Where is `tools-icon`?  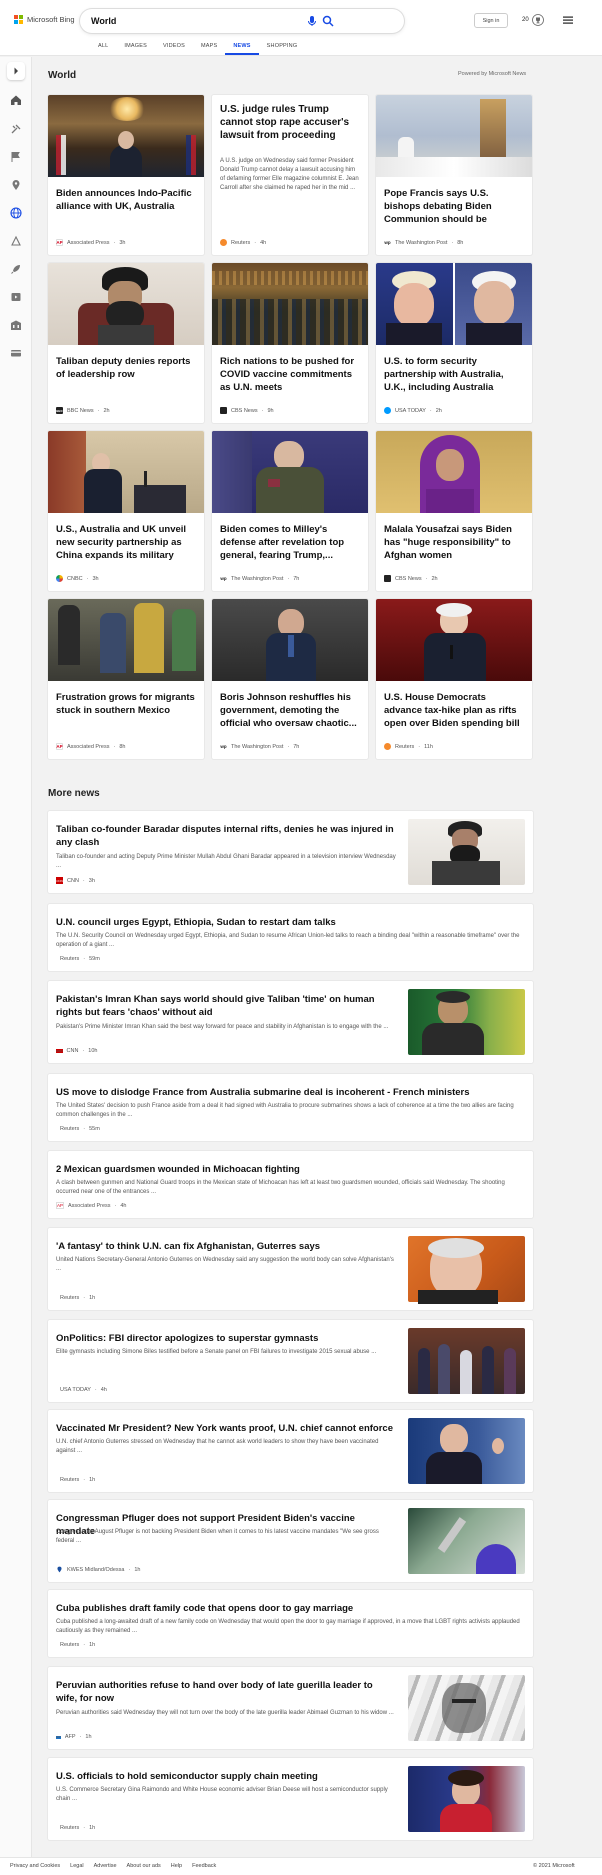
tools-icon is located at coordinates (16, 129).